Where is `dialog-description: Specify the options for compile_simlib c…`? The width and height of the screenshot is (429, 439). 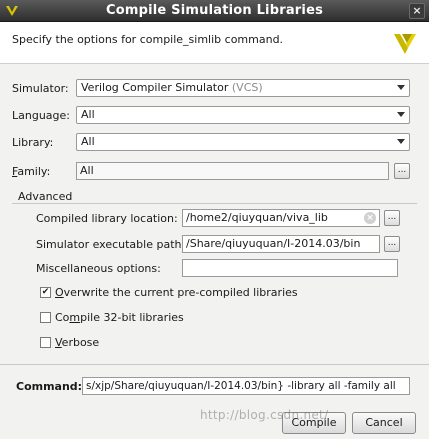
dialog-description: Specify the options for compile_simlib c… is located at coordinates (148, 39).